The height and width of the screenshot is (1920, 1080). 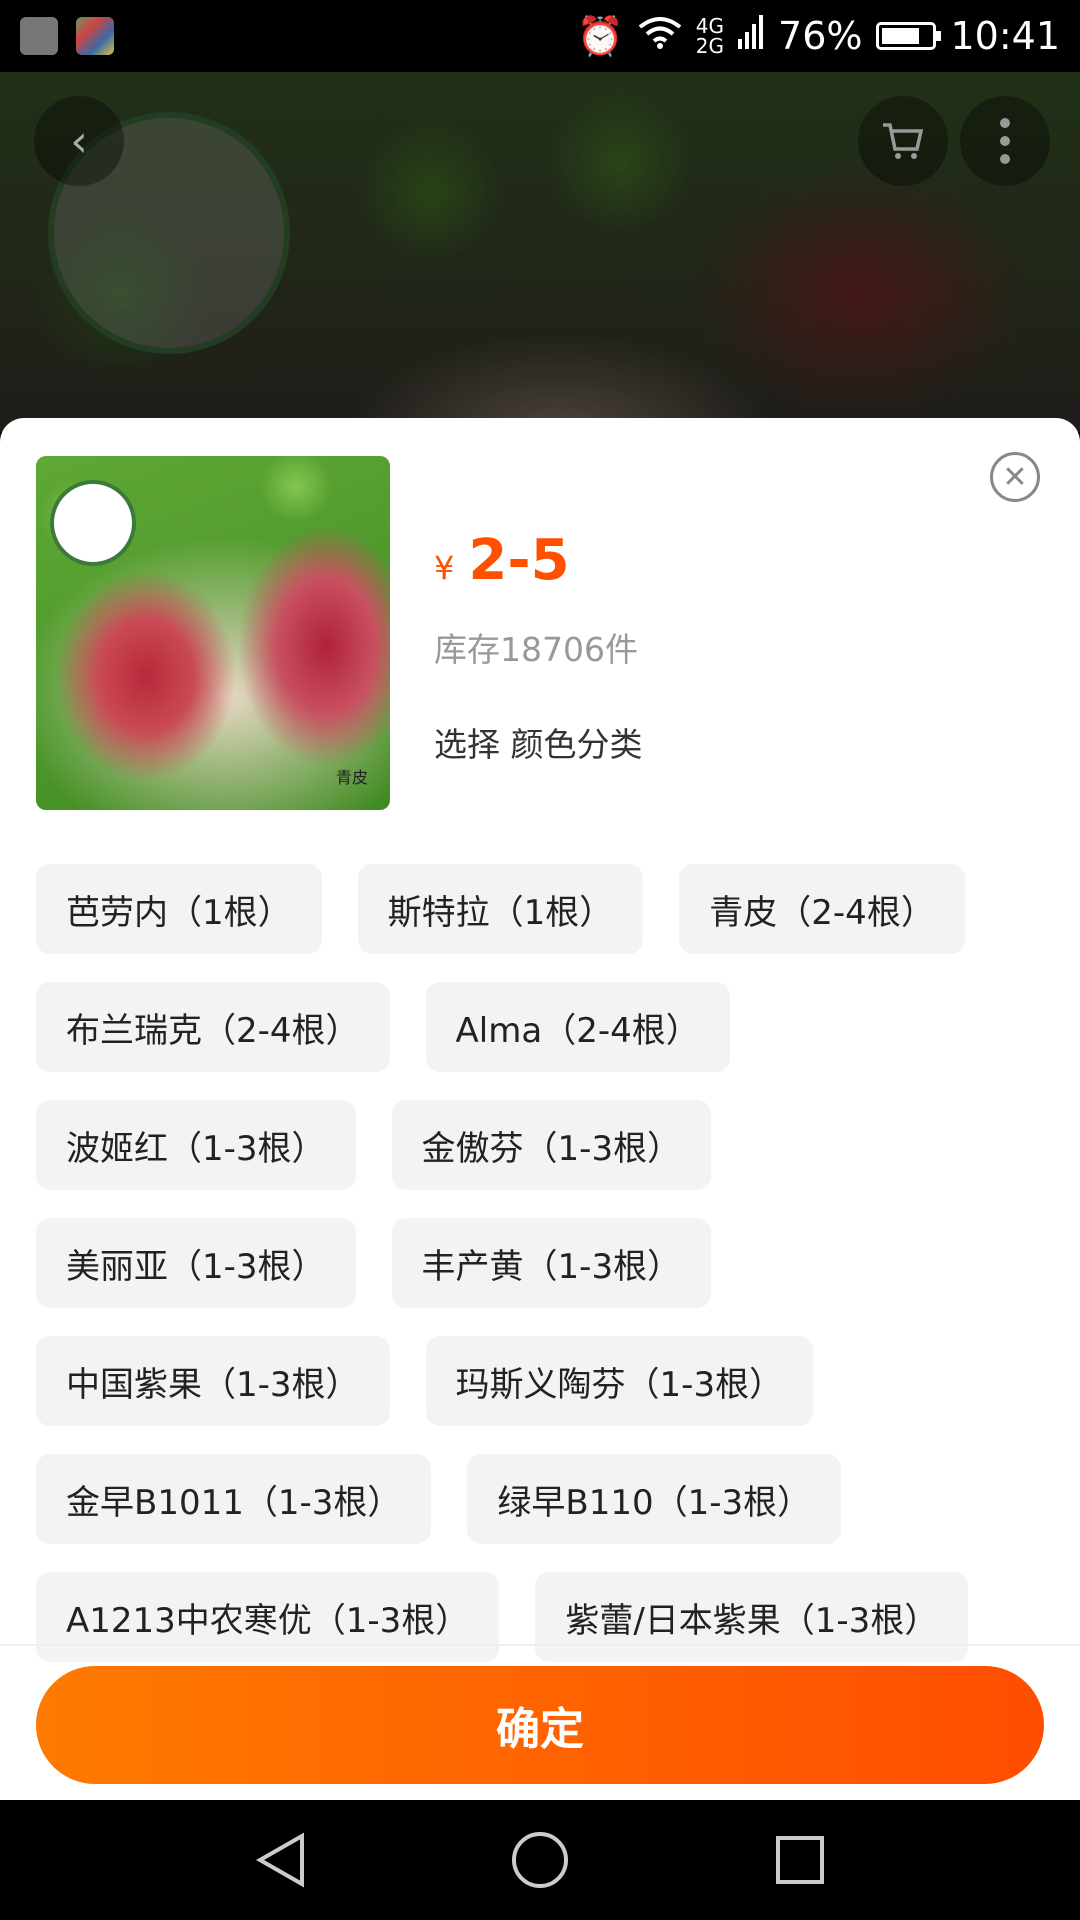 I want to click on option-chip: A1213中农寒优（1-3根）, so click(x=268, y=1617).